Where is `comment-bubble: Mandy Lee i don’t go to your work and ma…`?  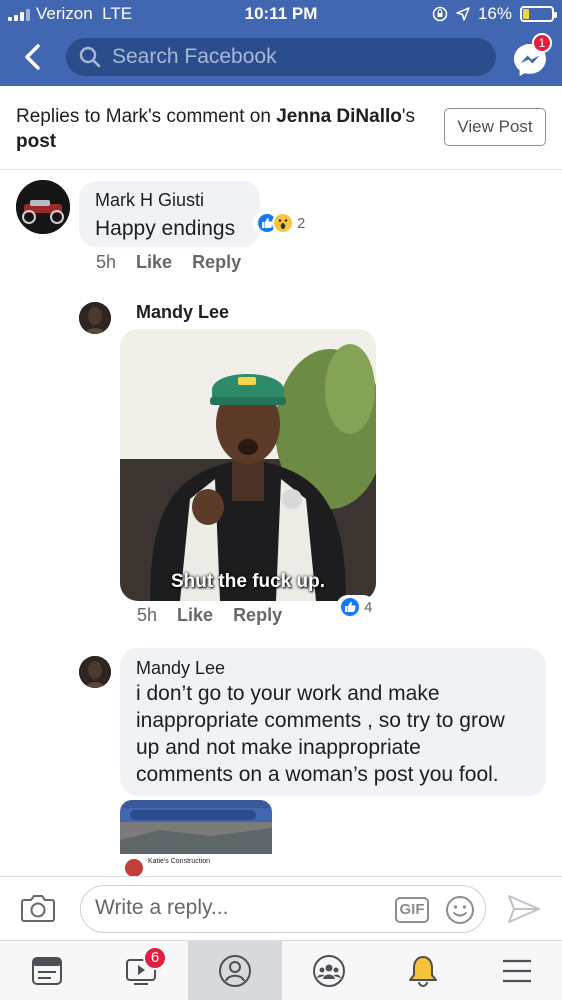
comment-bubble: Mandy Lee i don’t go to your work and ma… is located at coordinates (333, 722).